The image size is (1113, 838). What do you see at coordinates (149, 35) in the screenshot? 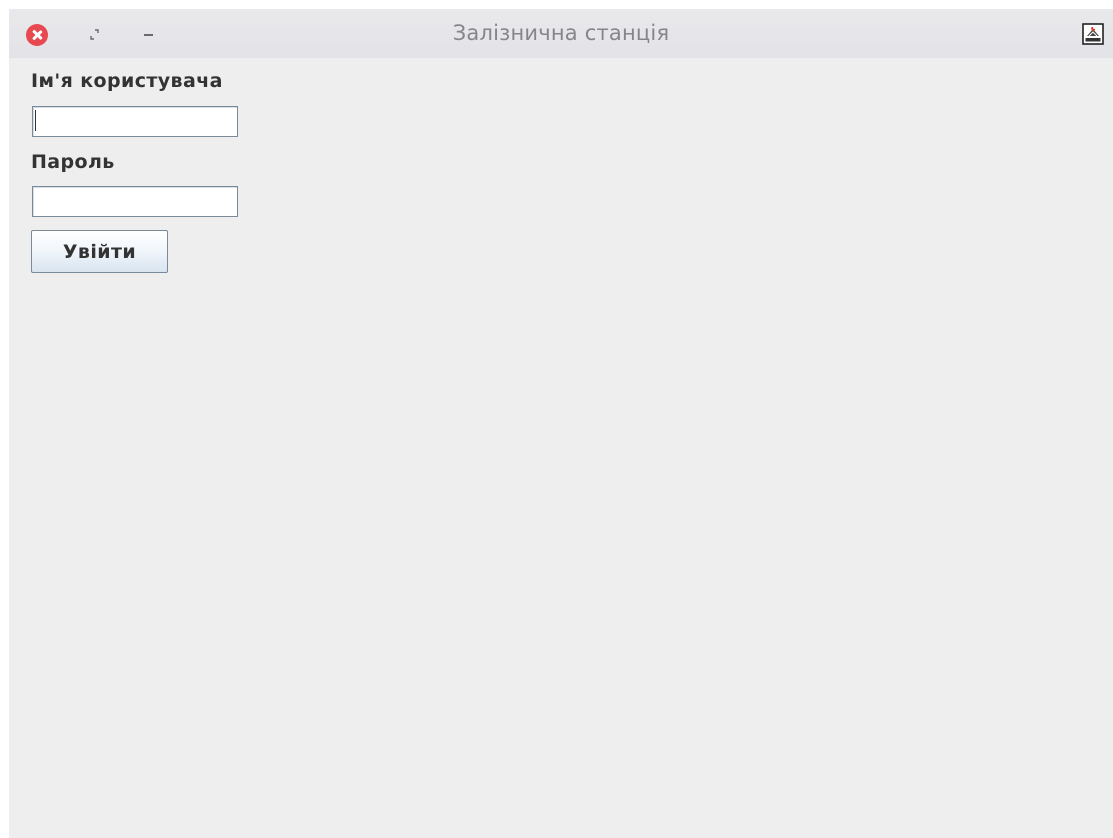
I see `minimize-icon` at bounding box center [149, 35].